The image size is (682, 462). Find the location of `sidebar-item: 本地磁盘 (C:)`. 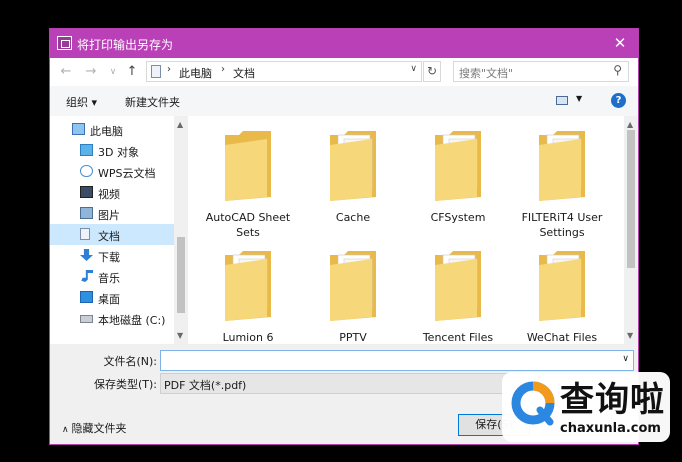

sidebar-item: 本地磁盘 (C:) is located at coordinates (112, 318).